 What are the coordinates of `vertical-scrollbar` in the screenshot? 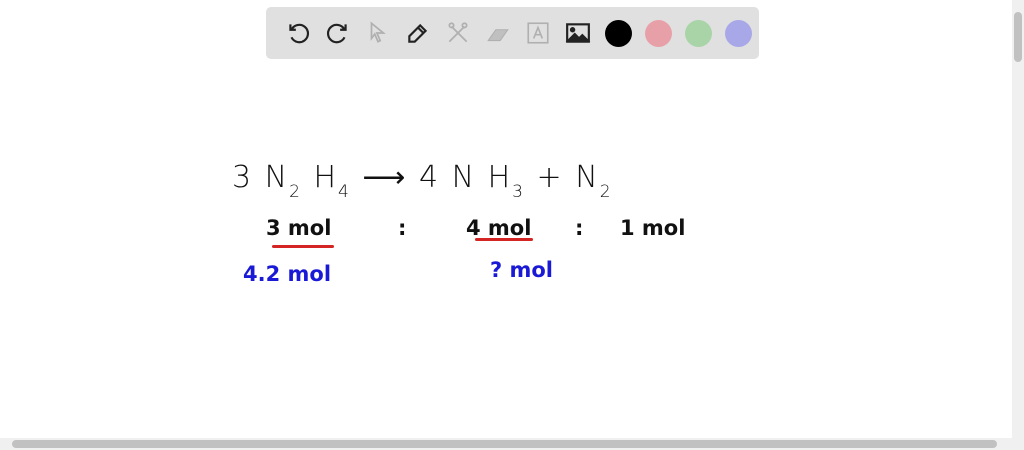 It's located at (1018, 219).